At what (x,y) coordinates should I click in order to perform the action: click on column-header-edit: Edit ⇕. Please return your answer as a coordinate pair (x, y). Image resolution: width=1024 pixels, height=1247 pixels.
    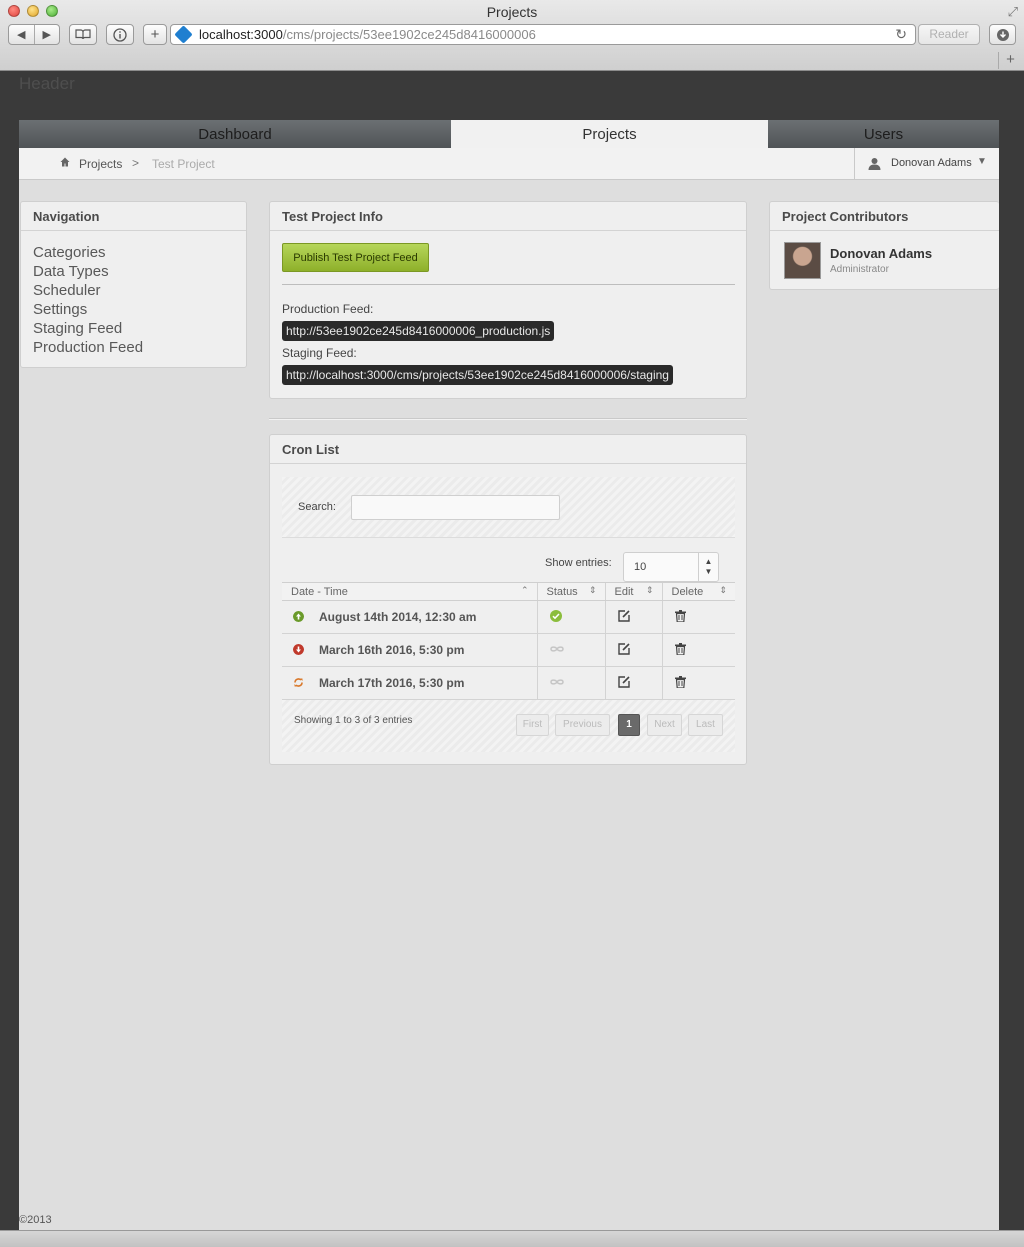
    Looking at the image, I should click on (633, 591).